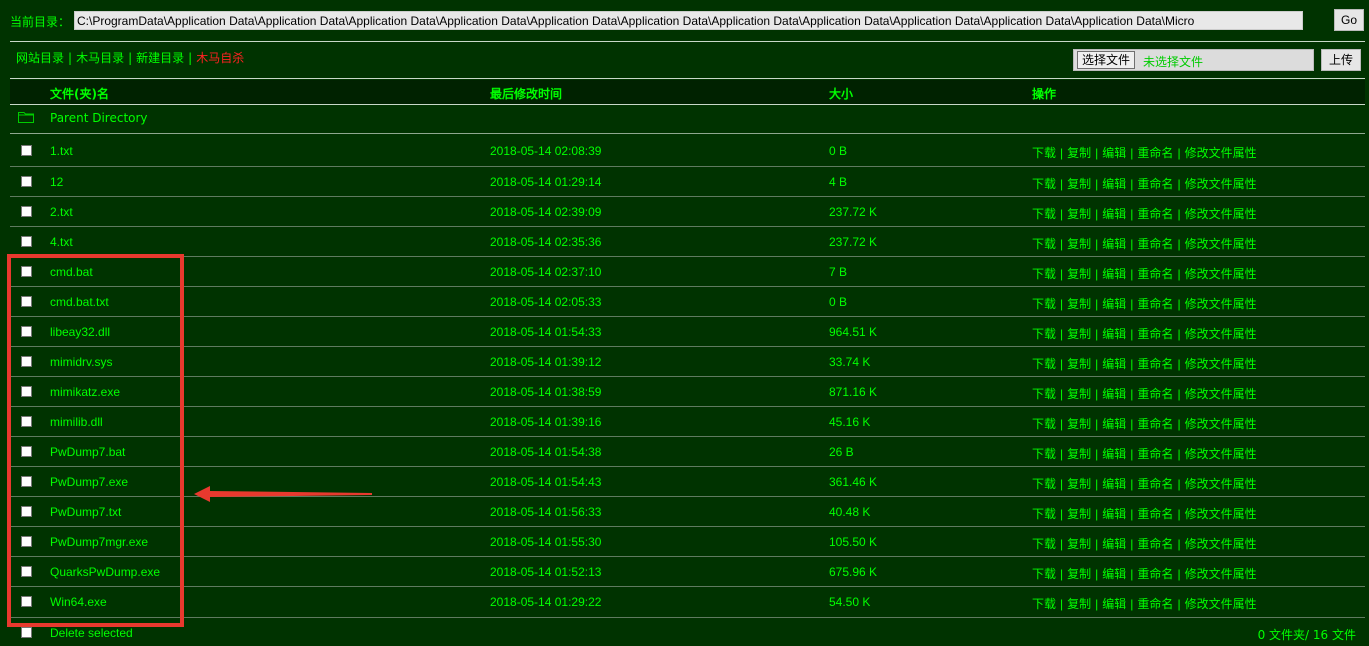 The image size is (1369, 646). Describe the element at coordinates (81, 362) in the screenshot. I see `file-name-link: mimidrv.sys` at that location.